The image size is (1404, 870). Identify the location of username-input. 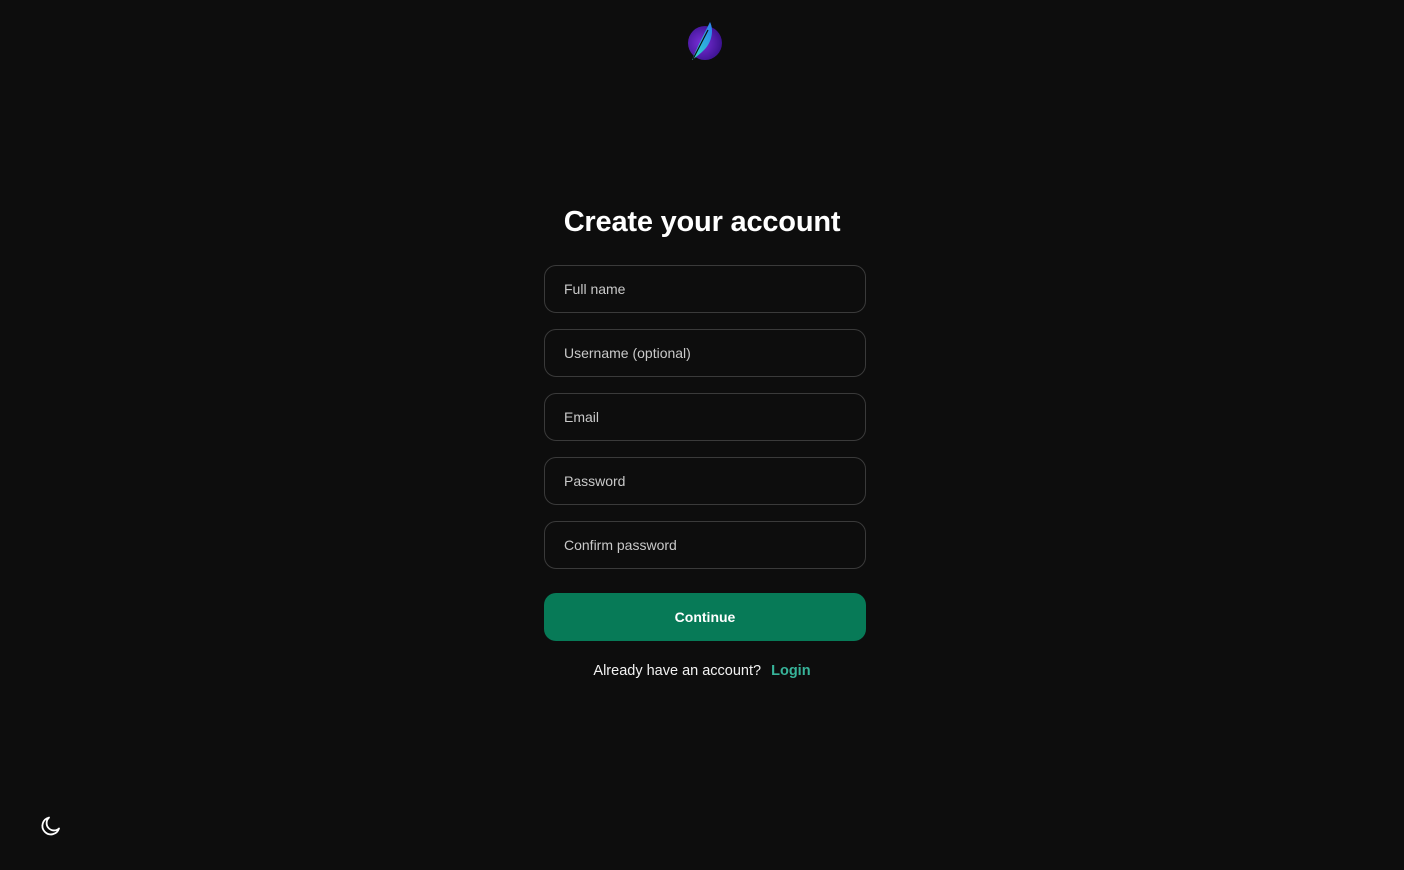
(705, 353).